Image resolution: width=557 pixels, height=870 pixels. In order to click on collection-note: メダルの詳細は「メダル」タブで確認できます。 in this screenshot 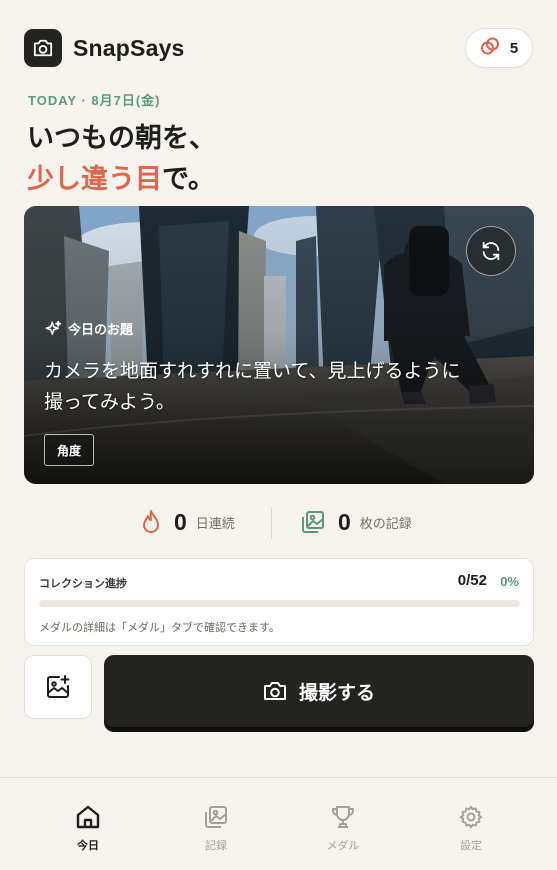, I will do `click(159, 627)`.